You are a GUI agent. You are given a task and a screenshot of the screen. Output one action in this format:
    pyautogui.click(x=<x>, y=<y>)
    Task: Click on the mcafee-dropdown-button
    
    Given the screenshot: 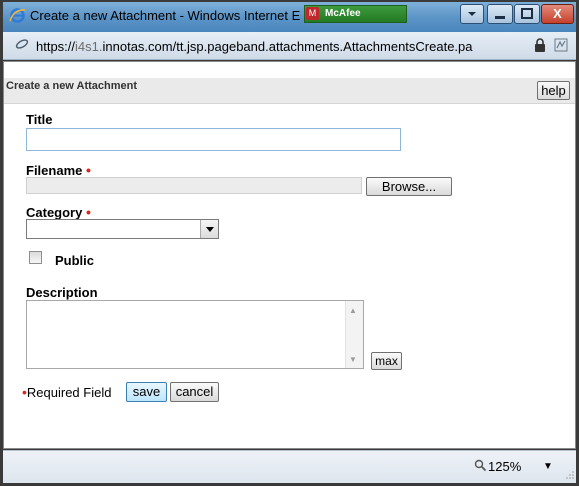 What is the action you would take?
    pyautogui.click(x=472, y=14)
    